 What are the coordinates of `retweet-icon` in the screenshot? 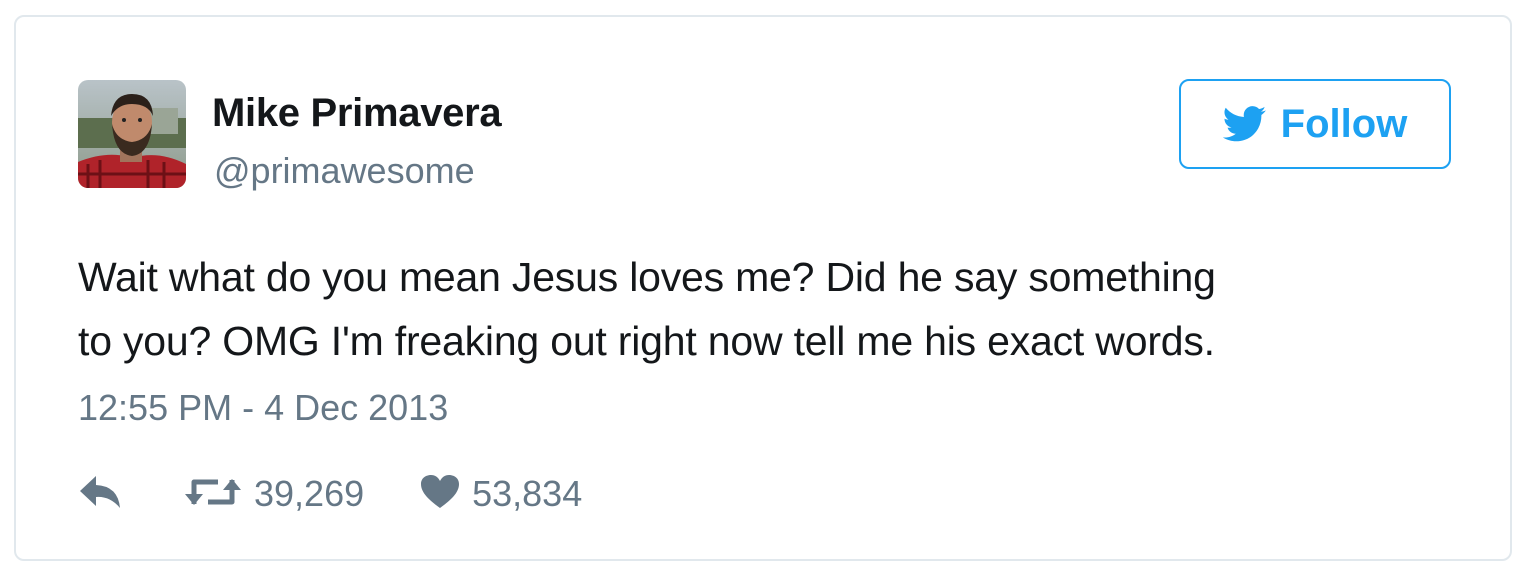 It's located at (213, 494).